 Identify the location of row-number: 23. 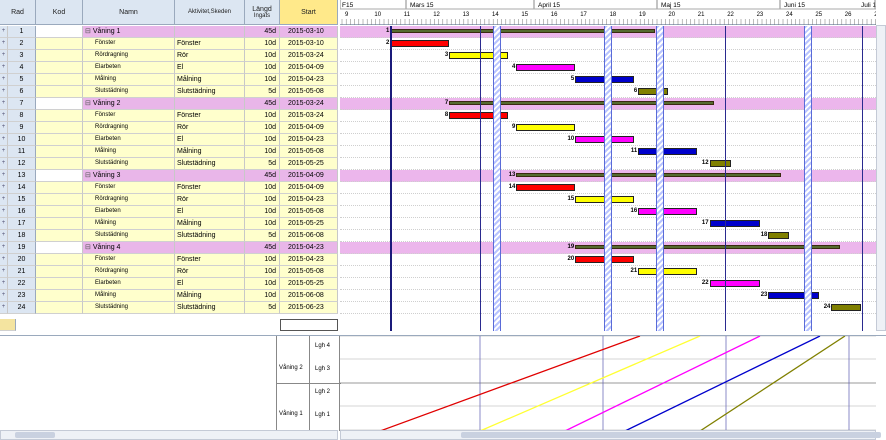
(22, 296).